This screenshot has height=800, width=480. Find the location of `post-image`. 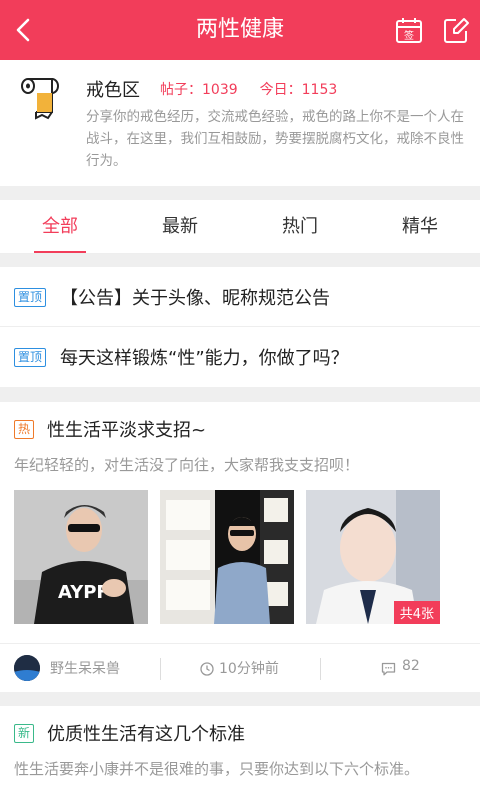

post-image is located at coordinates (227, 557).